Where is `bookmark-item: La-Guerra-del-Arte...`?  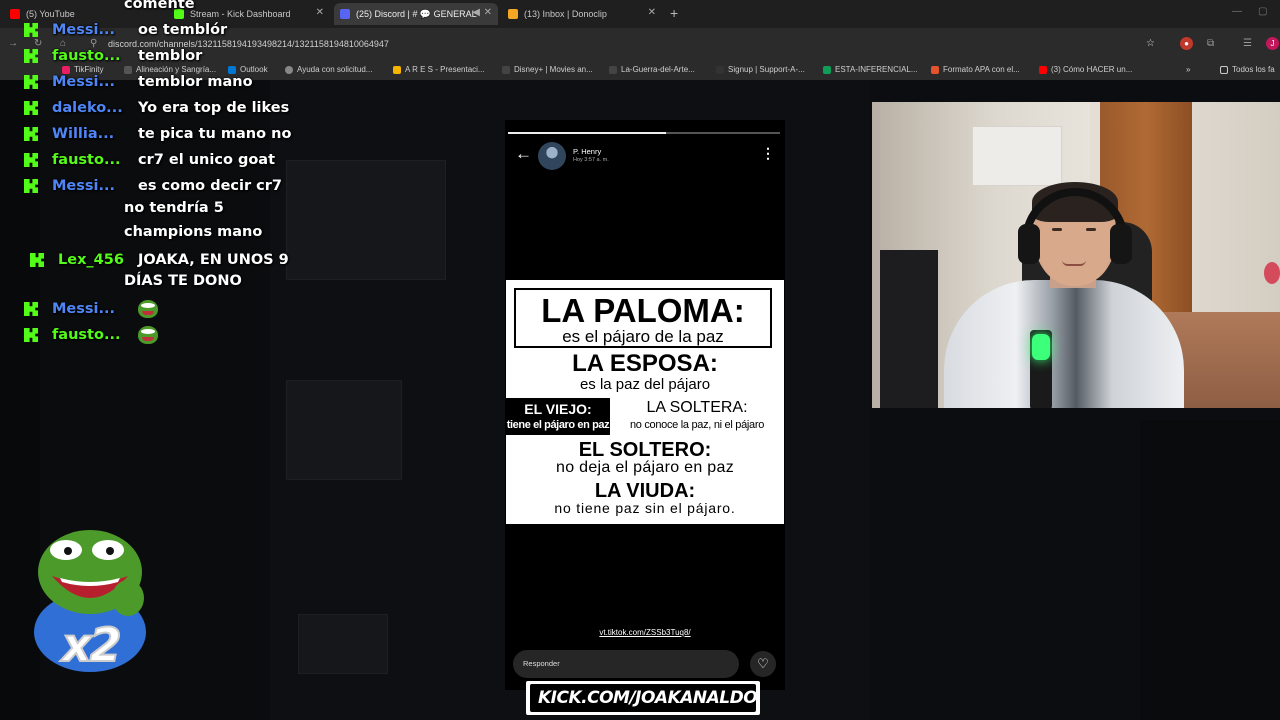
bookmark-item: La-Guerra-del-Arte... is located at coordinates (652, 69).